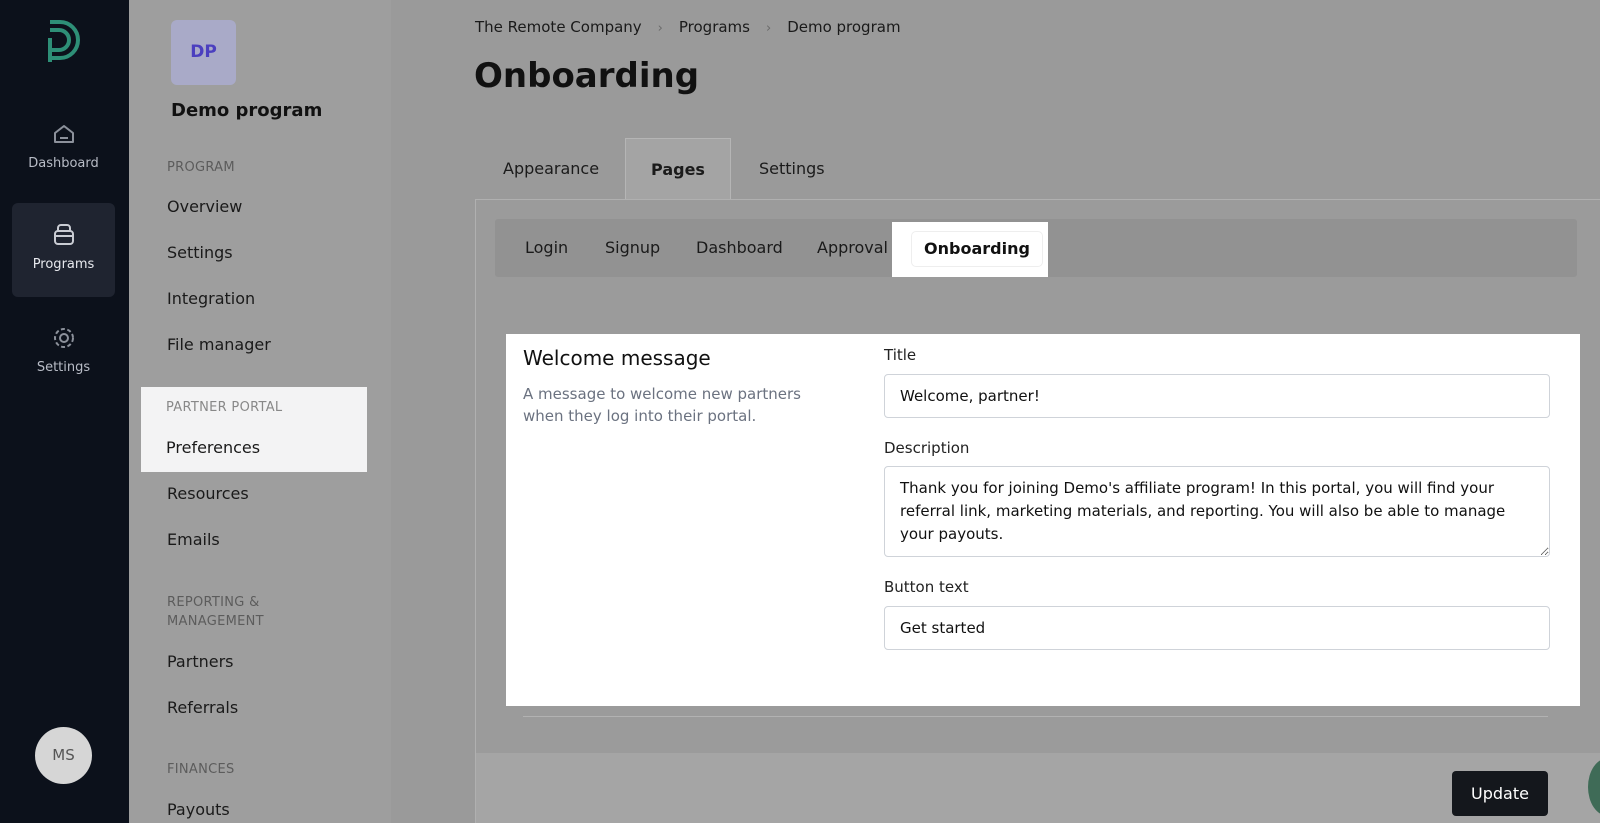 The width and height of the screenshot is (1600, 823). I want to click on sidebar-item-settings: Settings, so click(200, 252).